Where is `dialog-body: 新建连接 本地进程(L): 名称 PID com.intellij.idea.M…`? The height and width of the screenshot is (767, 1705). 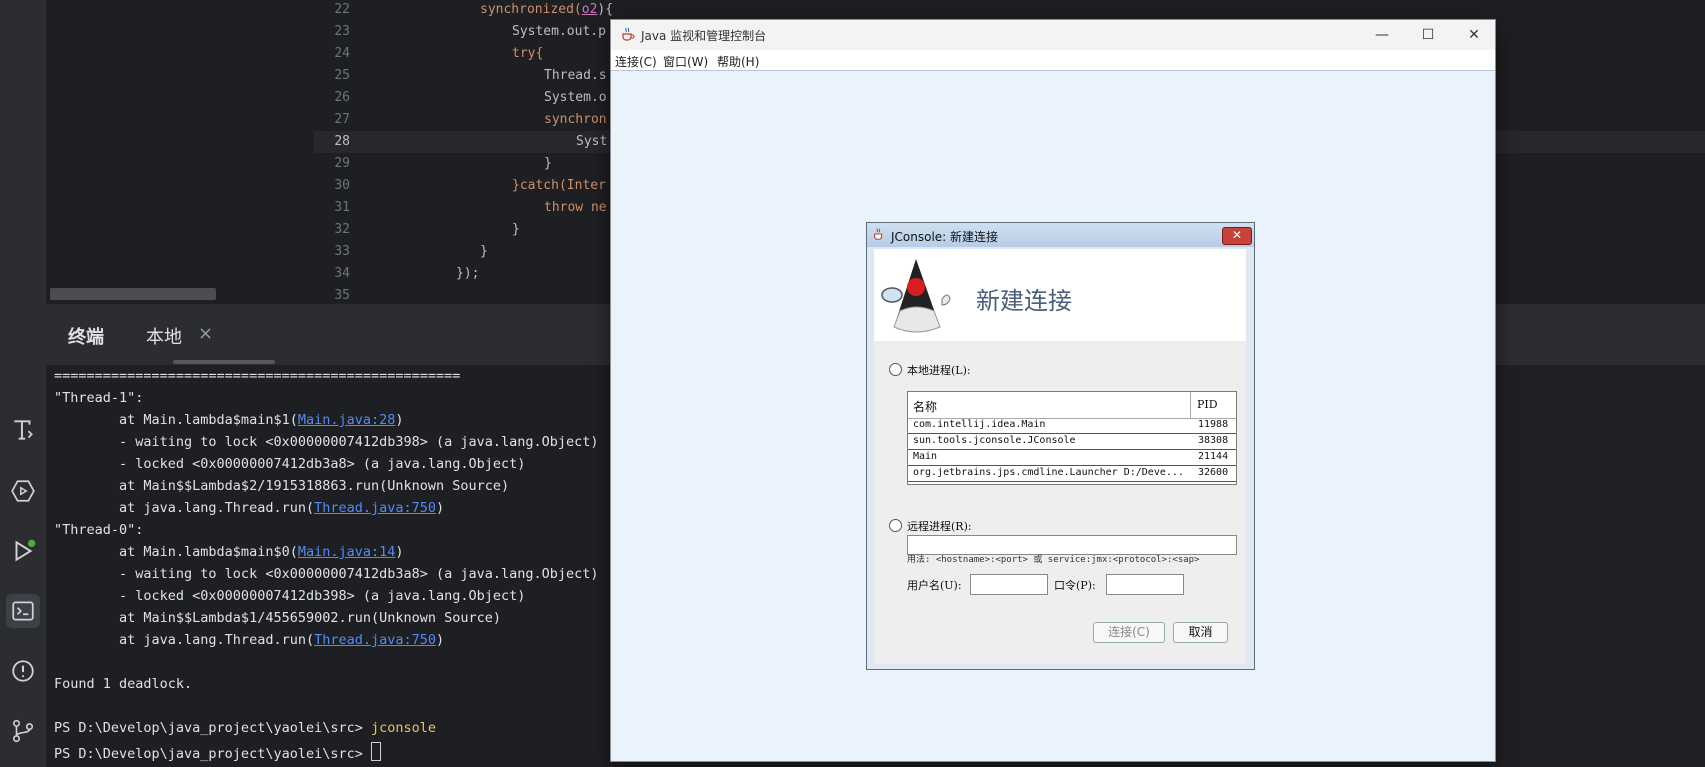
dialog-body: 新建连接 本地进程(L): 名称 PID com.intellij.idea.M… is located at coordinates (1060, 456).